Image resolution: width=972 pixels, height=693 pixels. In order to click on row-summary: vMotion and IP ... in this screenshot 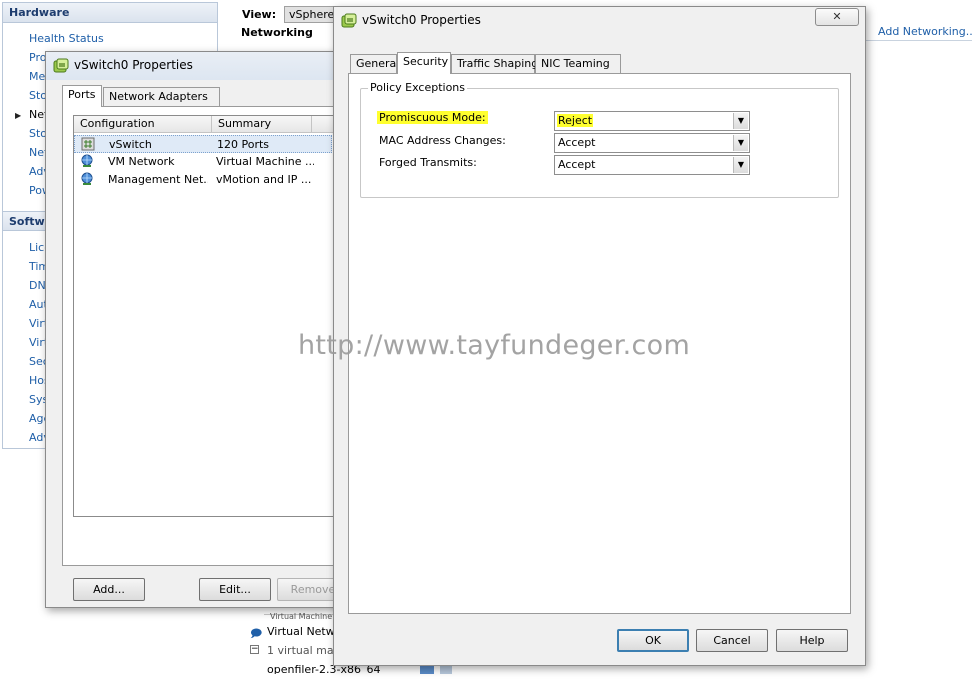, I will do `click(264, 179)`.